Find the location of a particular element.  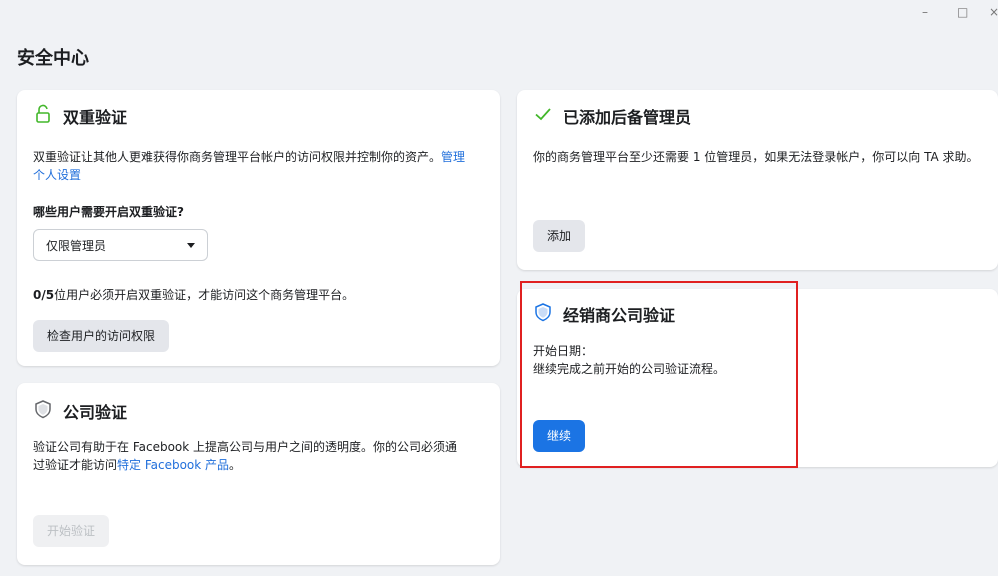

two-factor-description: 双重验证让其他人更难获得你商务管理平台帐户的访问权限并控制你的资产。管理个人设置 is located at coordinates (249, 166).